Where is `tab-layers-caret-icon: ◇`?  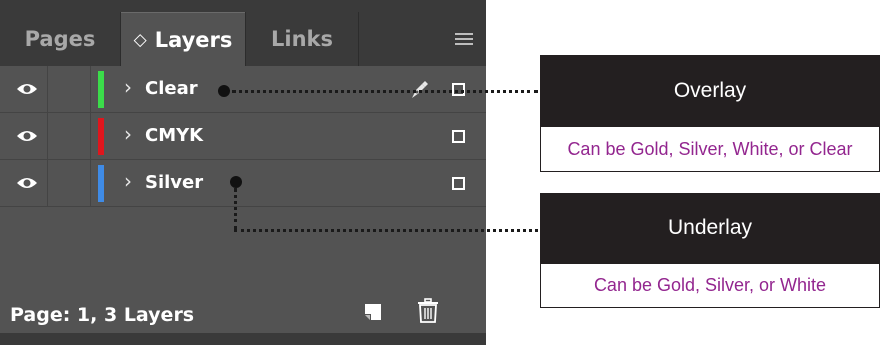 tab-layers-caret-icon: ◇ is located at coordinates (140, 39).